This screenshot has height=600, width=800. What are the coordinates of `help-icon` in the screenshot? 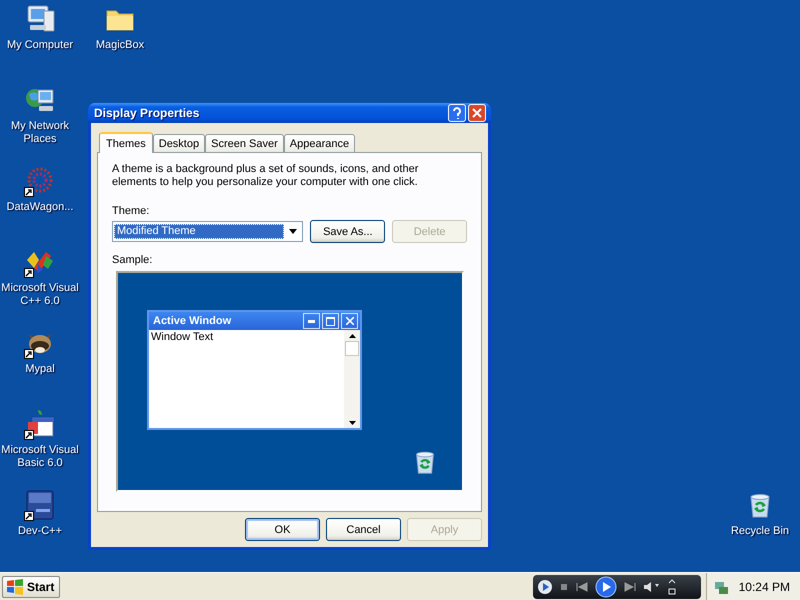 It's located at (457, 113).